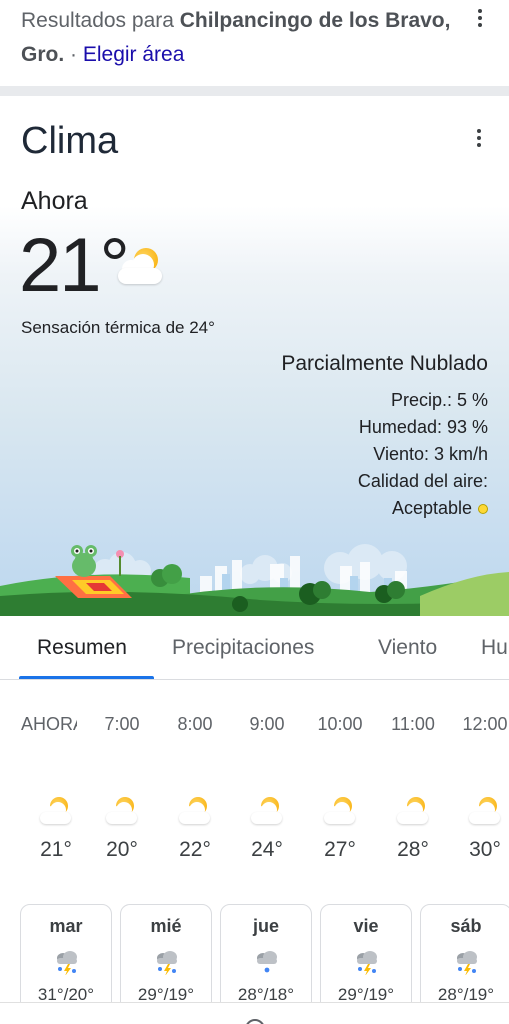 The height and width of the screenshot is (1024, 509). I want to click on day-name: mar, so click(66, 926).